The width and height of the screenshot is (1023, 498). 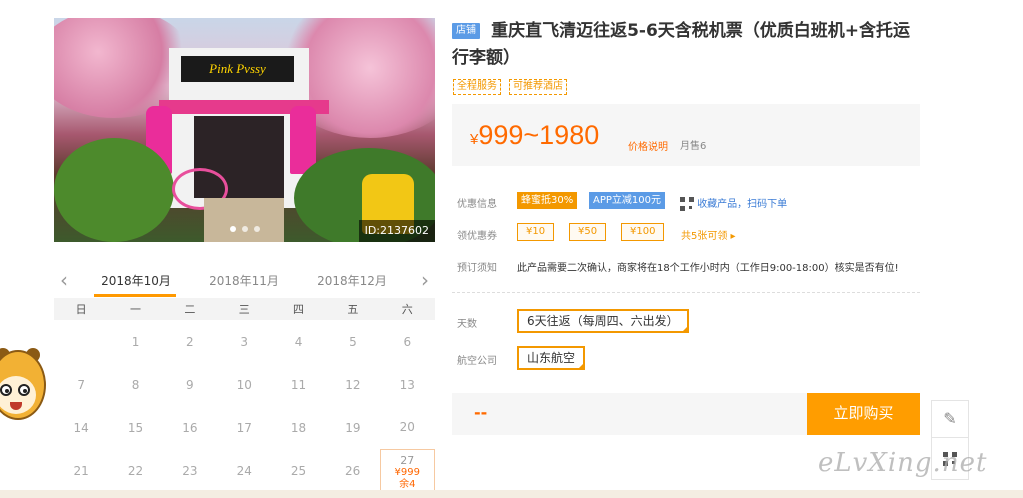 I want to click on days-option: 6天往返（每周四、六出发）, so click(x=603, y=321).